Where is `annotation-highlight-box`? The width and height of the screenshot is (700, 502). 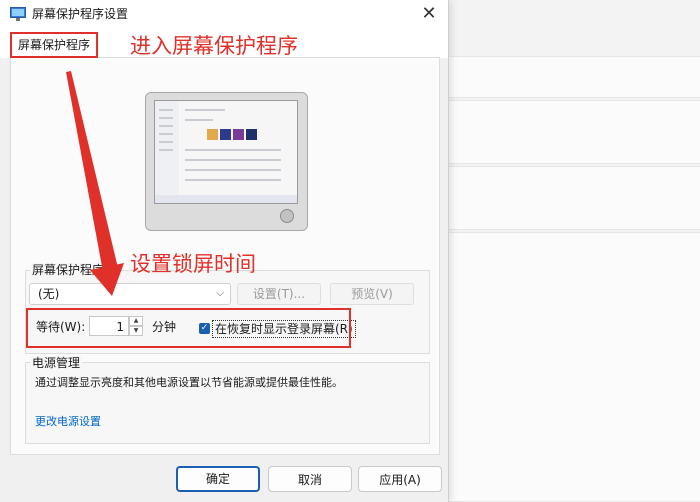
annotation-highlight-box is located at coordinates (188, 328).